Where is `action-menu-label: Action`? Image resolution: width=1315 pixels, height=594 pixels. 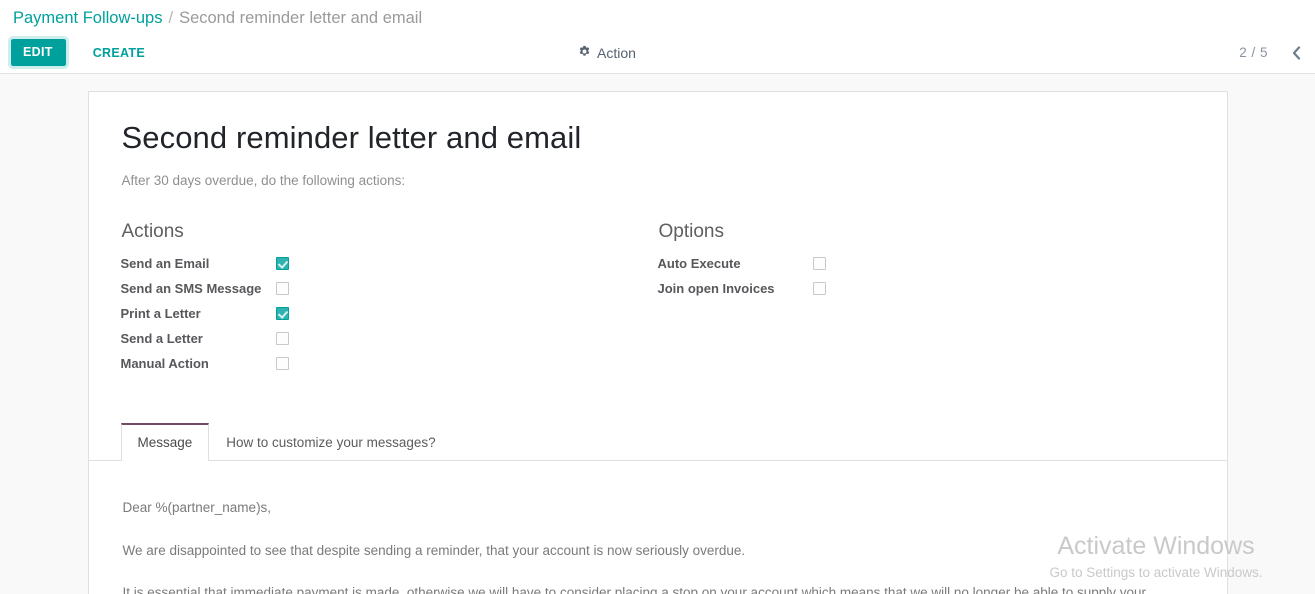 action-menu-label: Action is located at coordinates (616, 52).